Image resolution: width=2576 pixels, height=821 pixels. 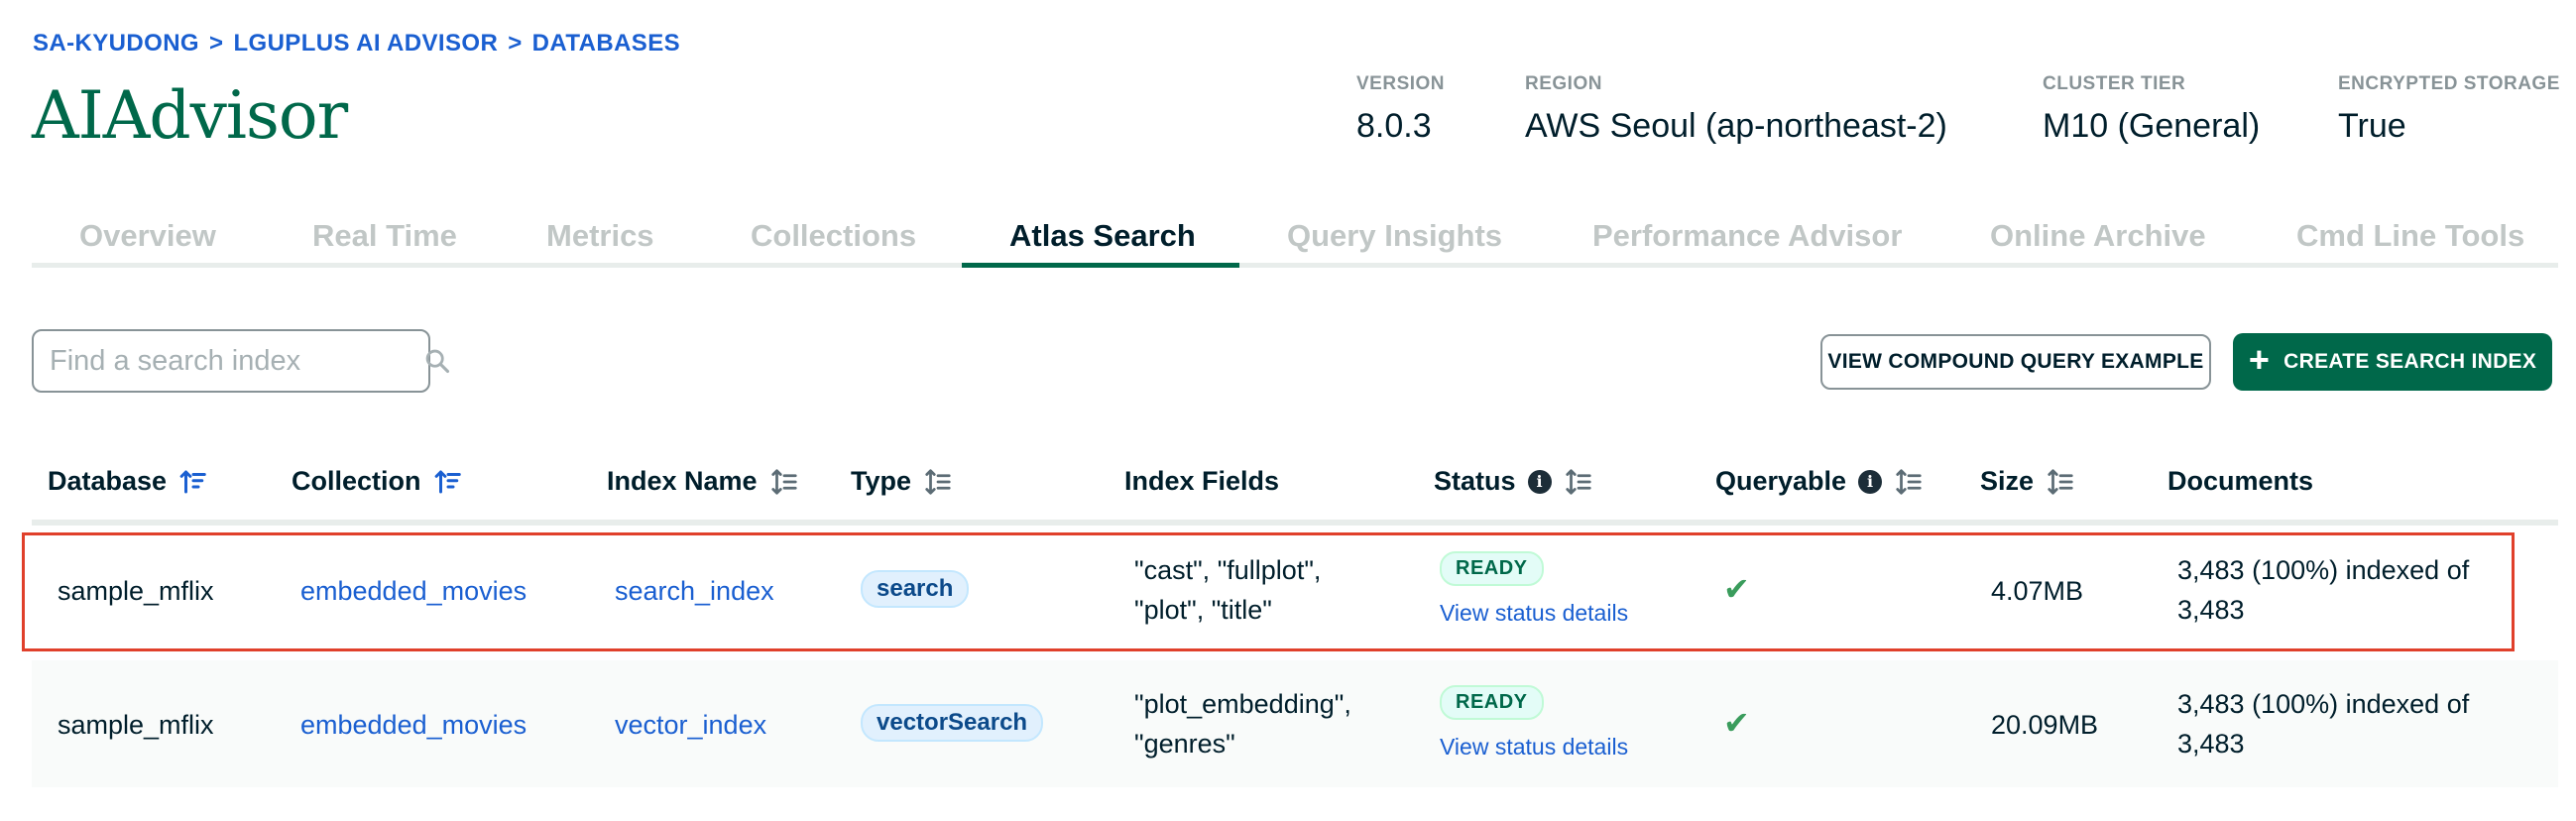 What do you see at coordinates (2372, 126) in the screenshot?
I see `meta-encrypted-storage-value: True` at bounding box center [2372, 126].